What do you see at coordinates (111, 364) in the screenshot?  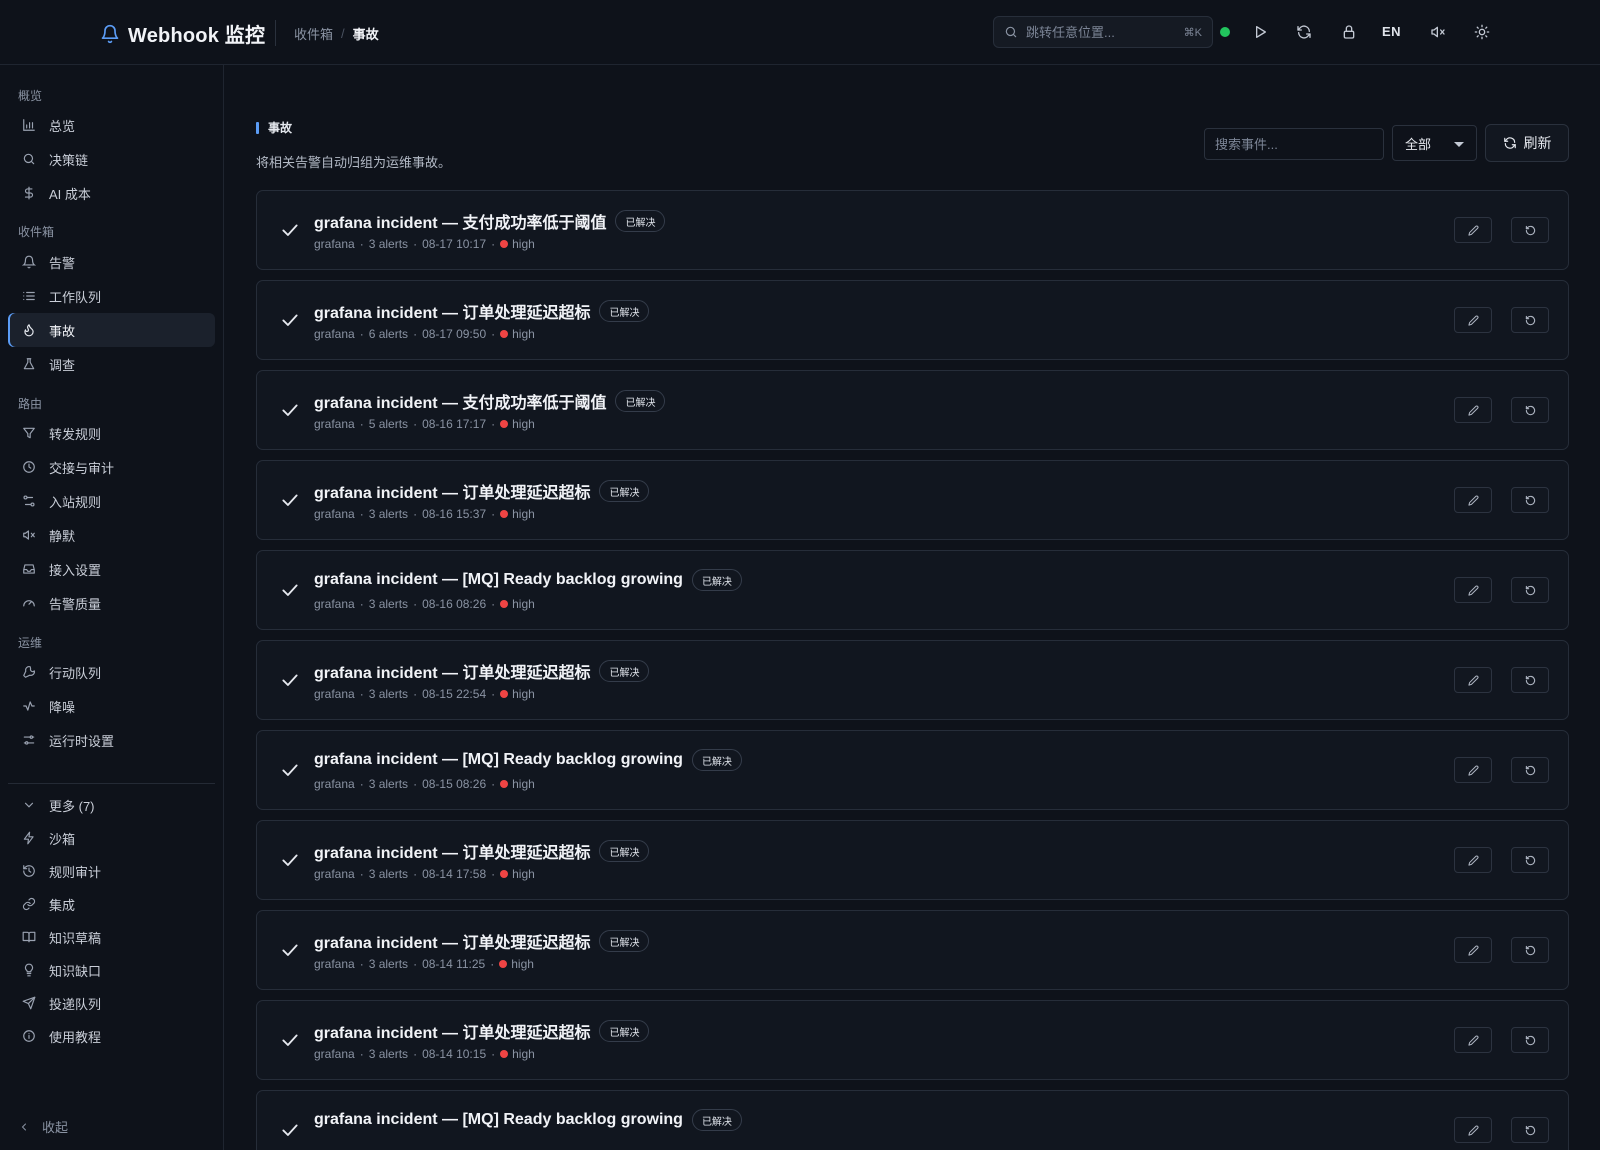 I see `sidebar-item-investigations: 调查` at bounding box center [111, 364].